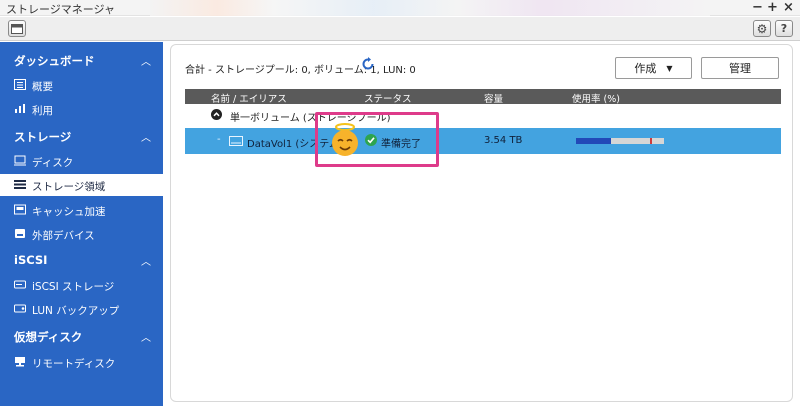 The width and height of the screenshot is (800, 406). I want to click on manage-button-label: 管理, so click(740, 68).